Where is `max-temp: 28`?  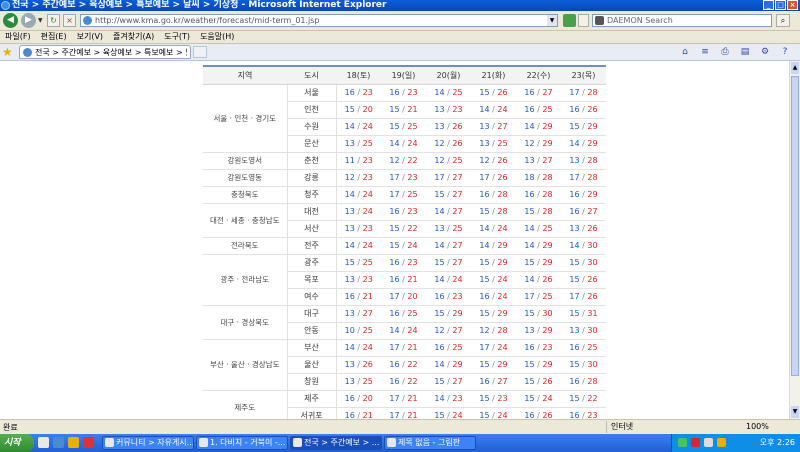
max-temp: 28 is located at coordinates (547, 177).